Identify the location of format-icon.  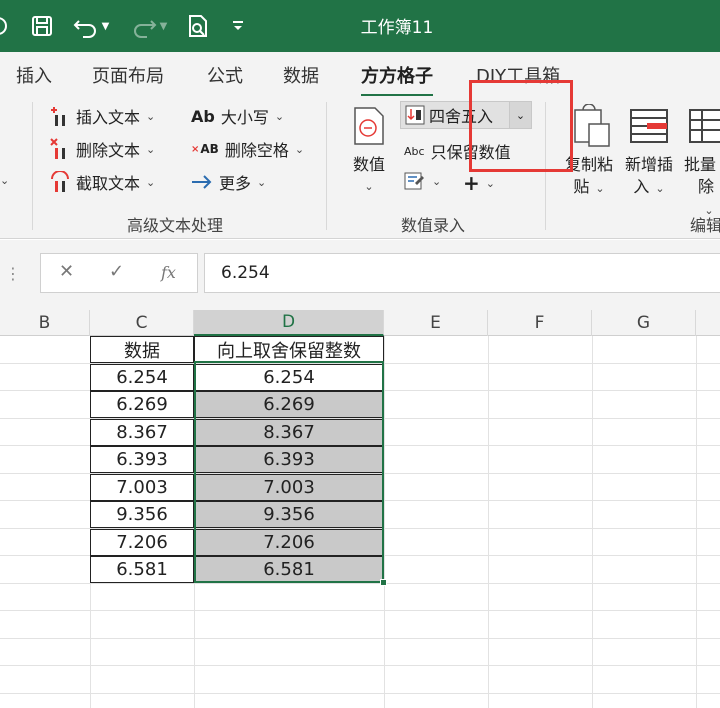
(415, 181).